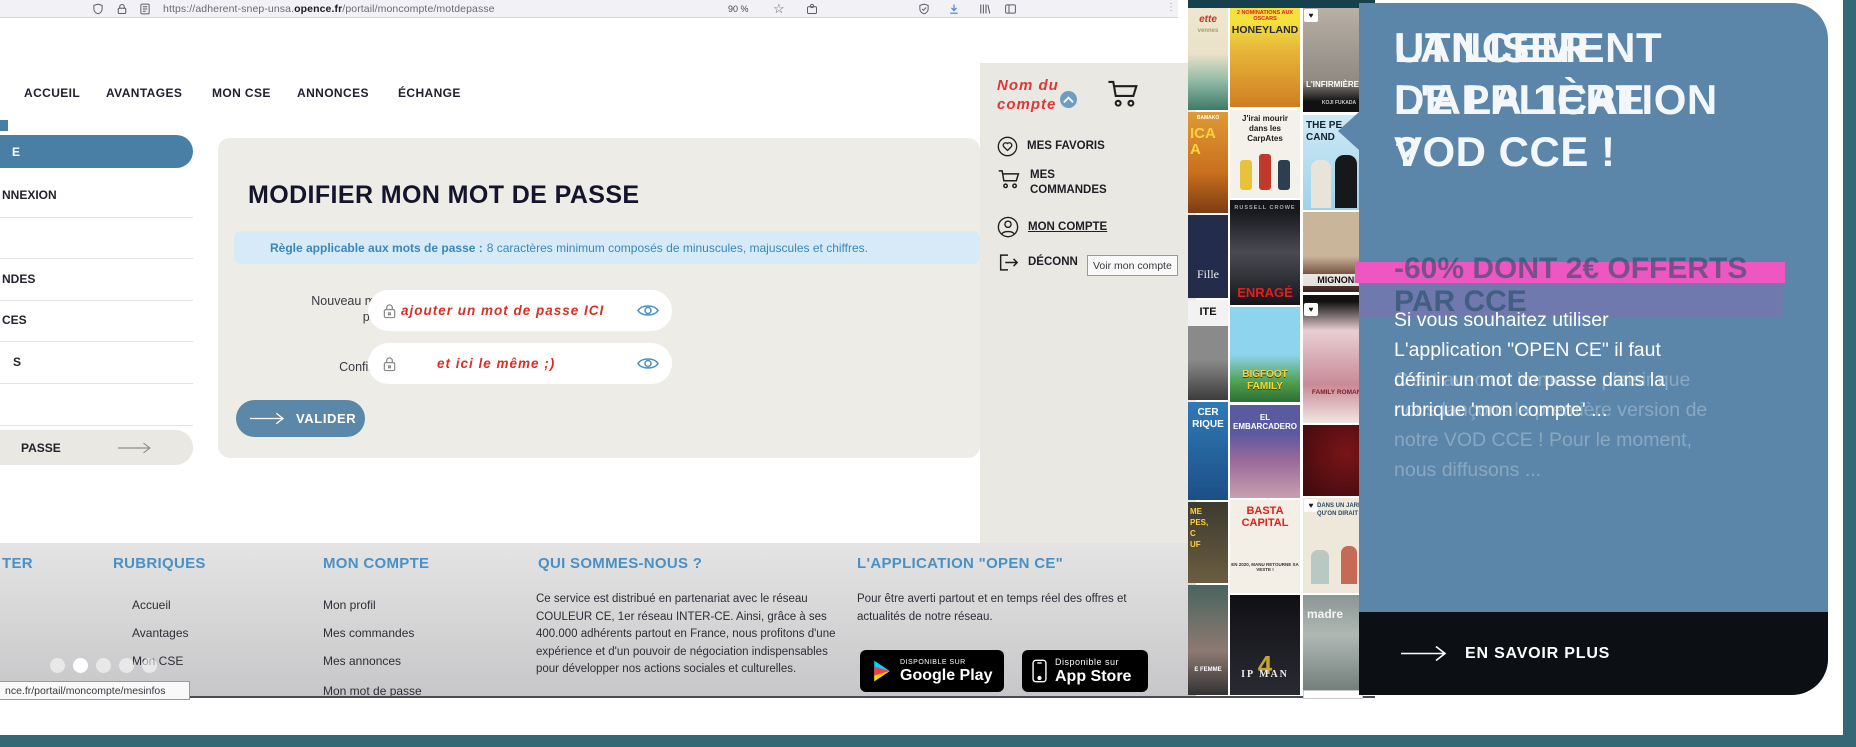 The image size is (1856, 747). Describe the element at coordinates (1060, 227) in the screenshot. I see `menu-item-compte: MON COMPTE` at that location.